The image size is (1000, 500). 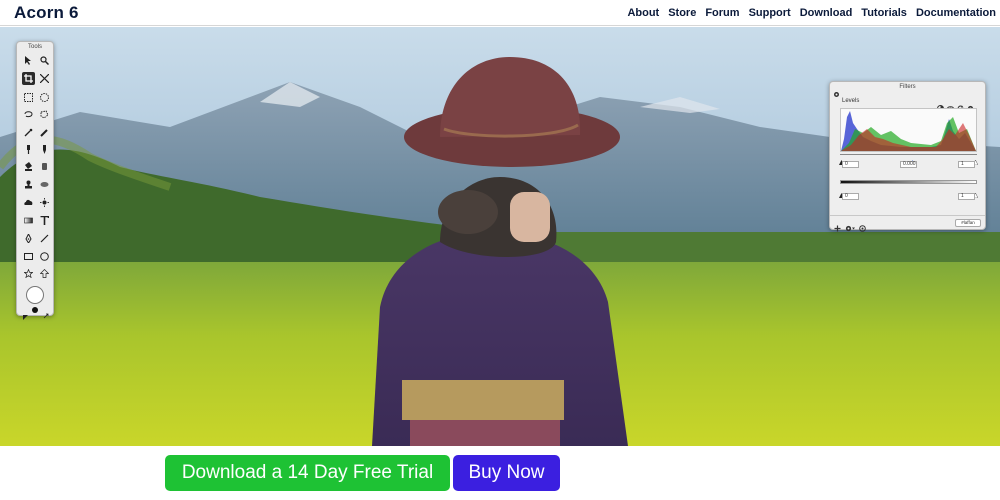 What do you see at coordinates (28, 149) in the screenshot?
I see `eyedropper-tool-icon` at bounding box center [28, 149].